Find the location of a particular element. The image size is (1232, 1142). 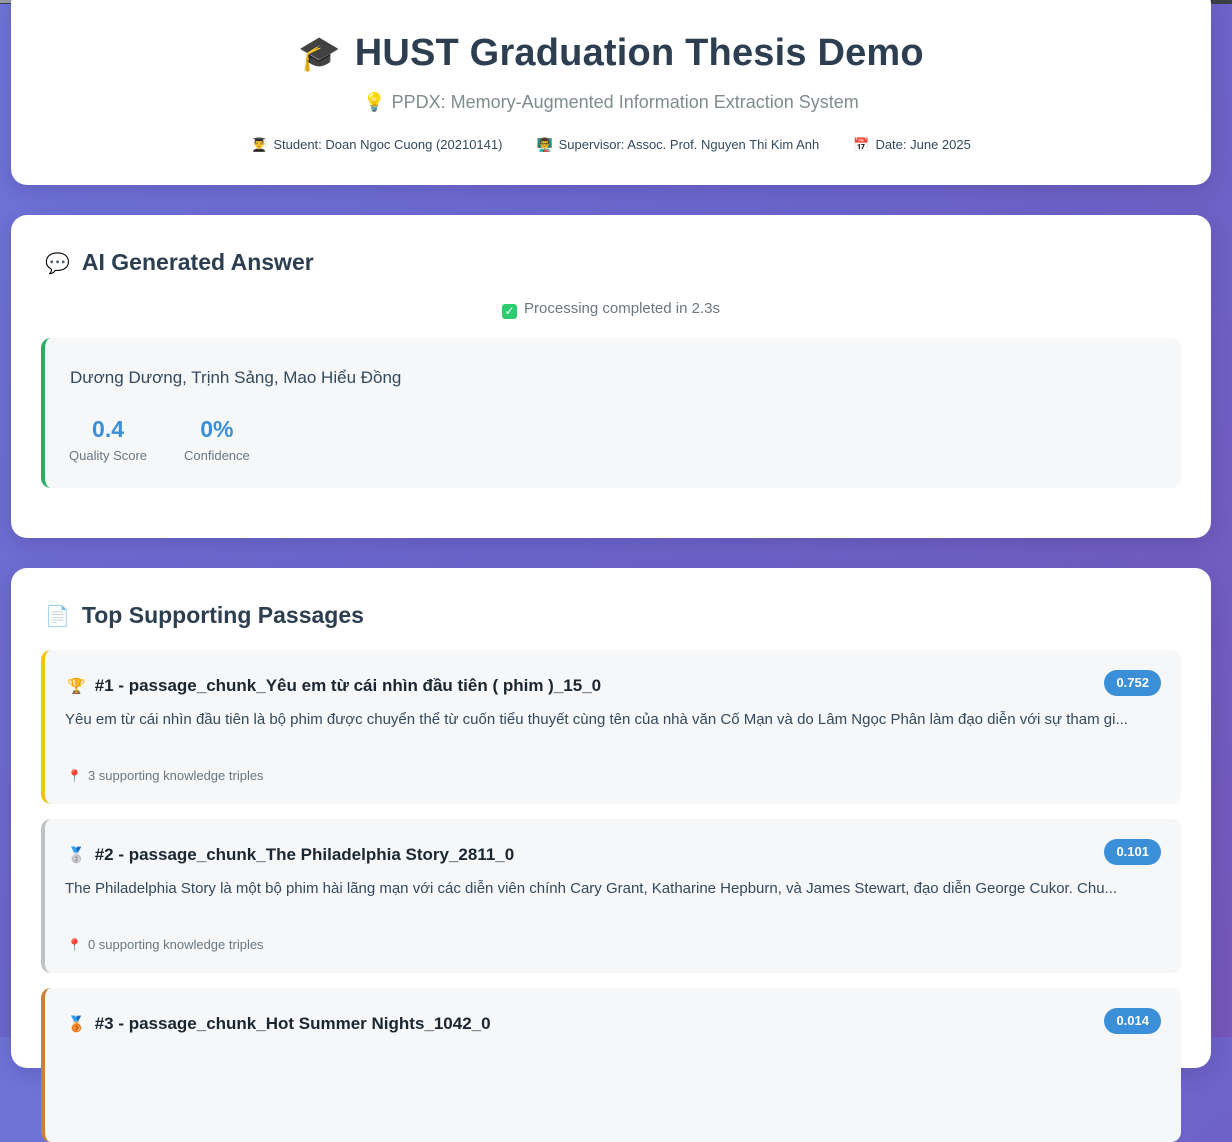

passage-triples-text: 0 supporting knowledge triples is located at coordinates (175, 944).